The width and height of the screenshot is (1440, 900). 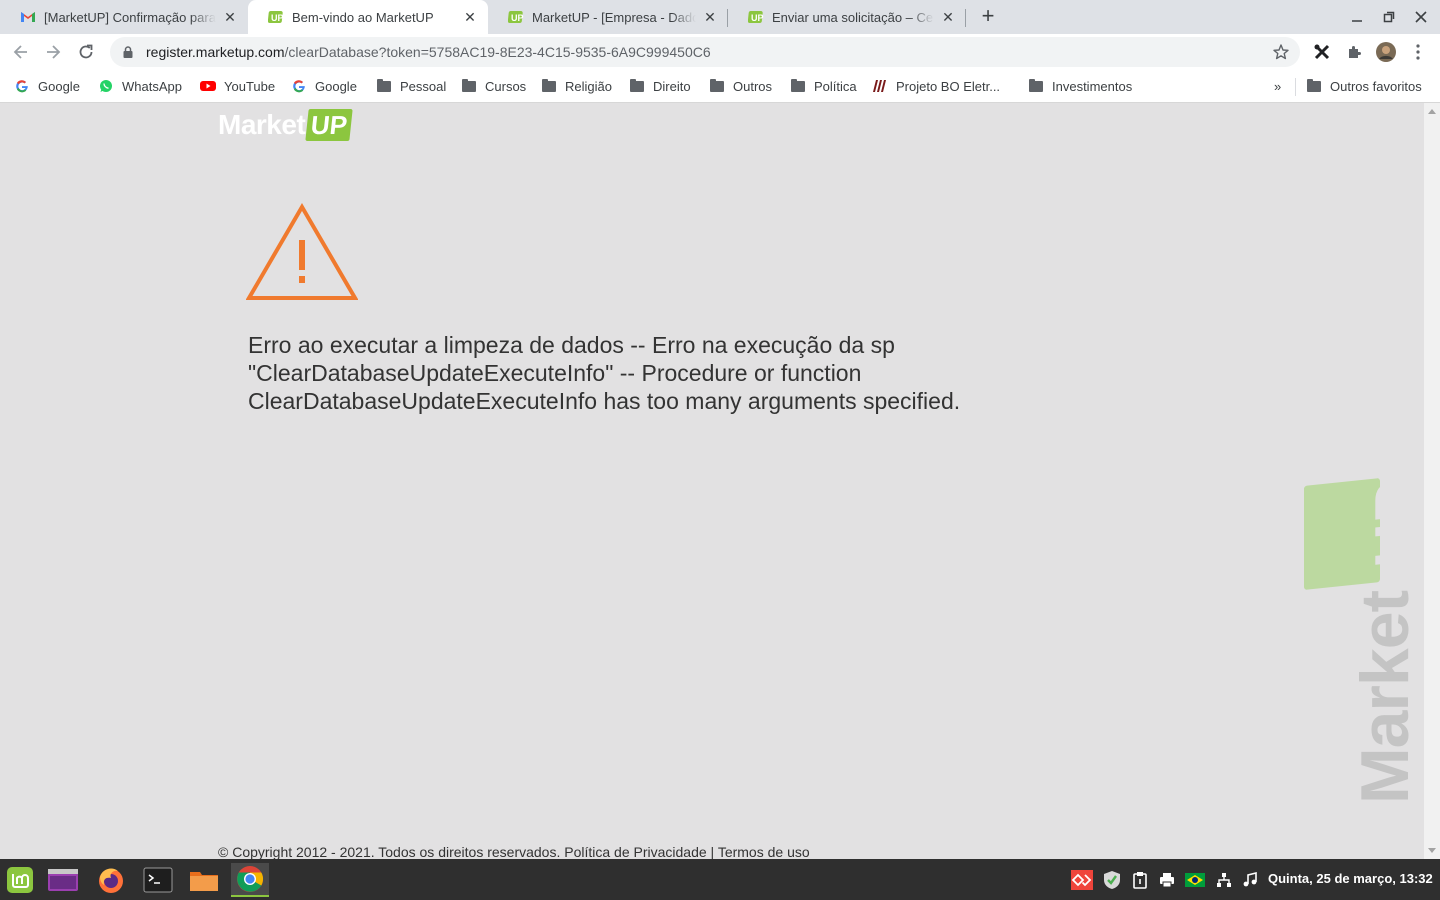 I want to click on taskbar-clock: Quinta, 25 de março, 13:32, so click(x=1350, y=878).